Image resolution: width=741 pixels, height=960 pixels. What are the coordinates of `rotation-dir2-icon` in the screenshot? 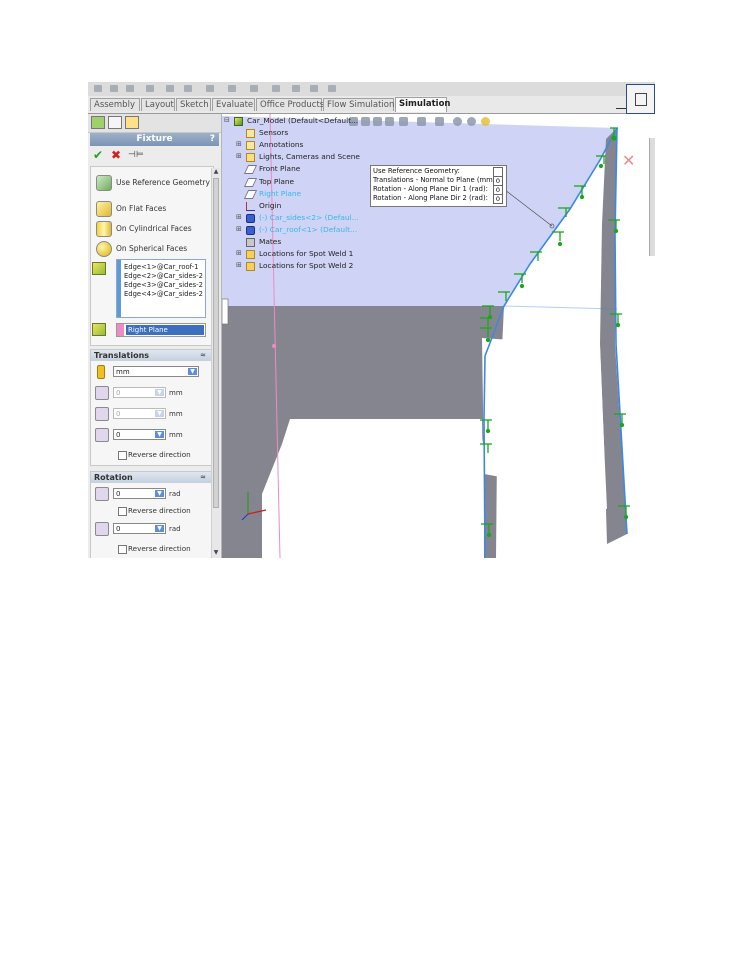 It's located at (102, 529).